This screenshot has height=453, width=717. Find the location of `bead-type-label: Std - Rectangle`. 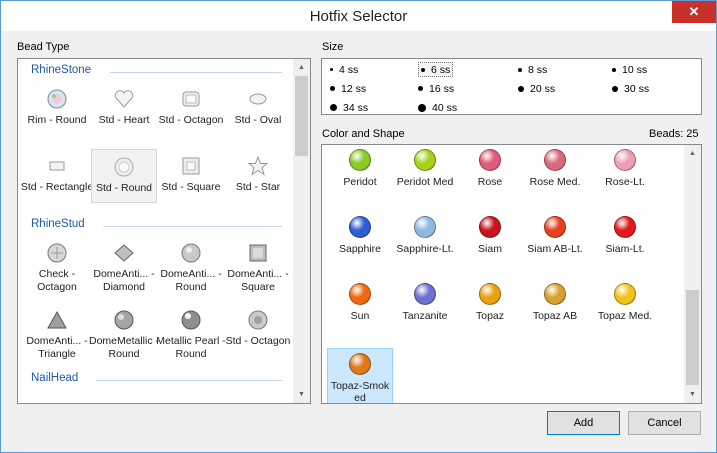

bead-type-label: Std - Rectangle is located at coordinates (57, 187).